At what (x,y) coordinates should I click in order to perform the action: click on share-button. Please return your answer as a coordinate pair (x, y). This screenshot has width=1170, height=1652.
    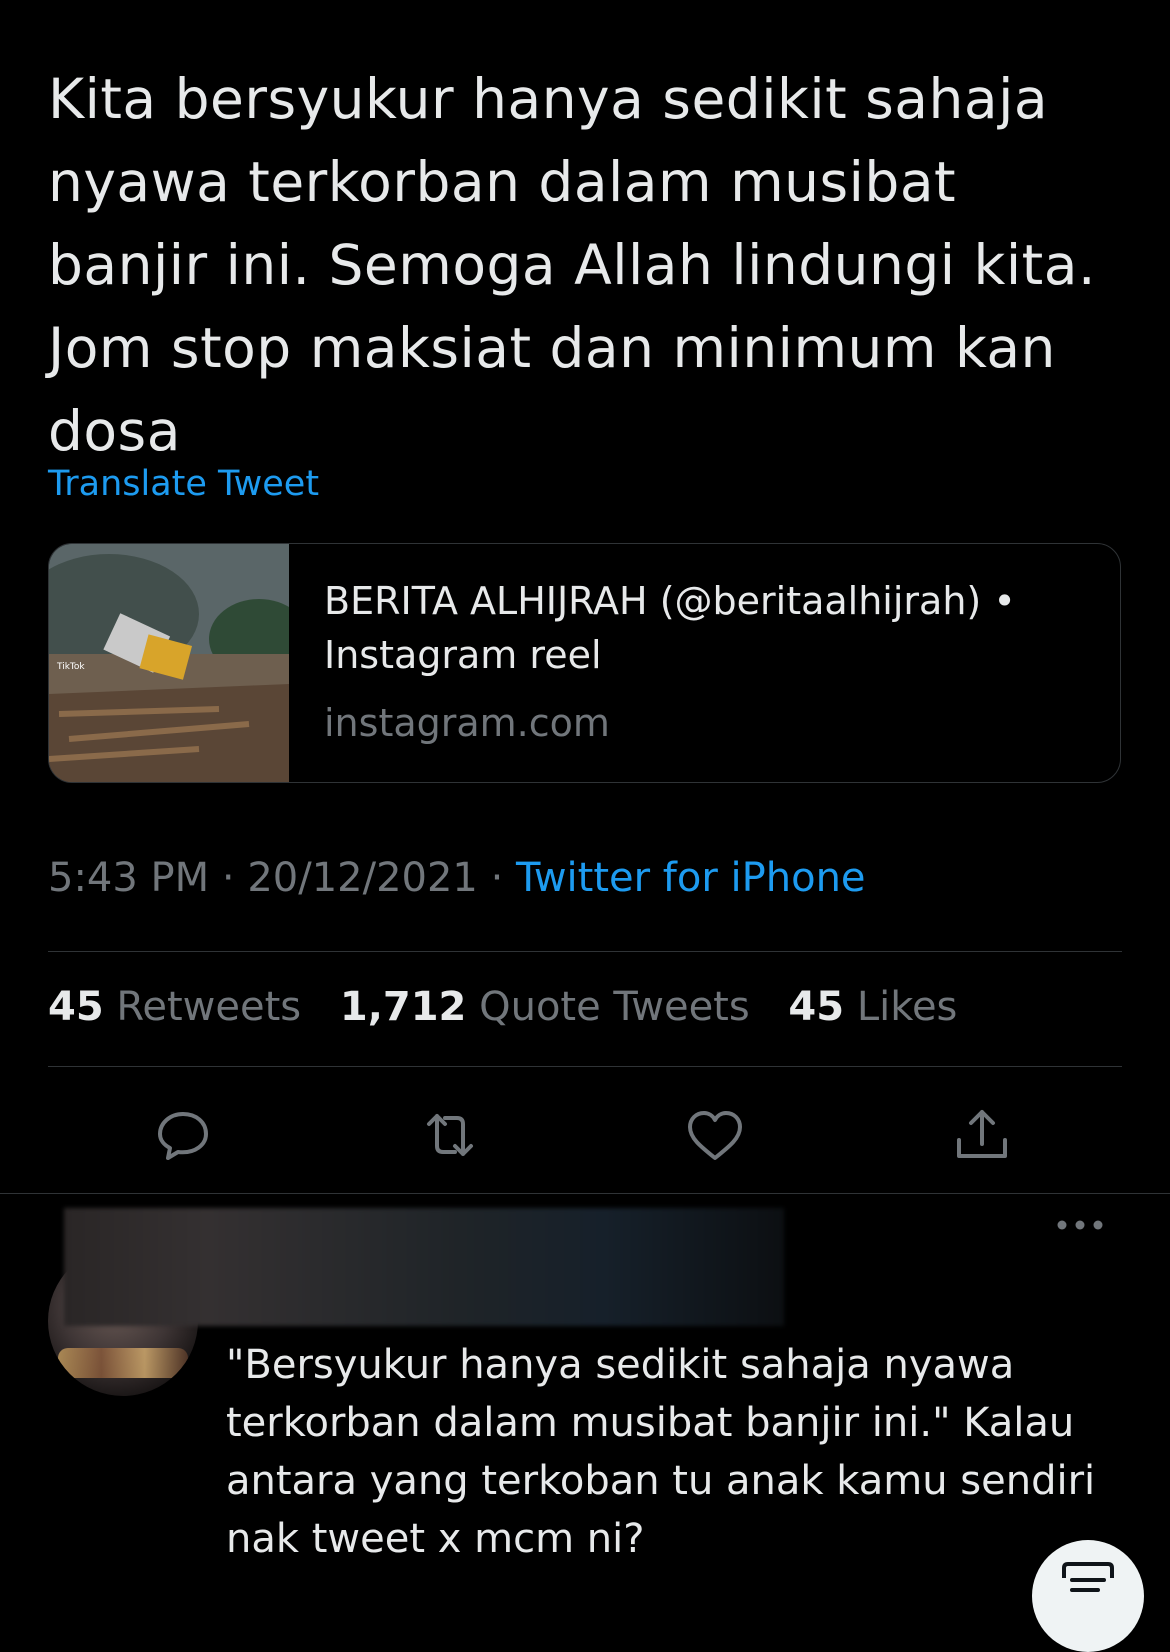
    Looking at the image, I should click on (982, 1135).